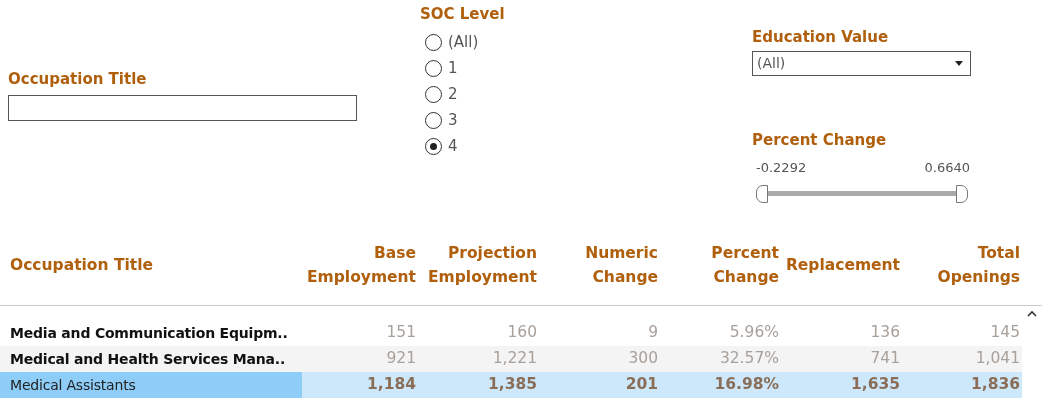 The width and height of the screenshot is (1042, 402). What do you see at coordinates (978, 265) in the screenshot?
I see `column-header: Total Openings` at bounding box center [978, 265].